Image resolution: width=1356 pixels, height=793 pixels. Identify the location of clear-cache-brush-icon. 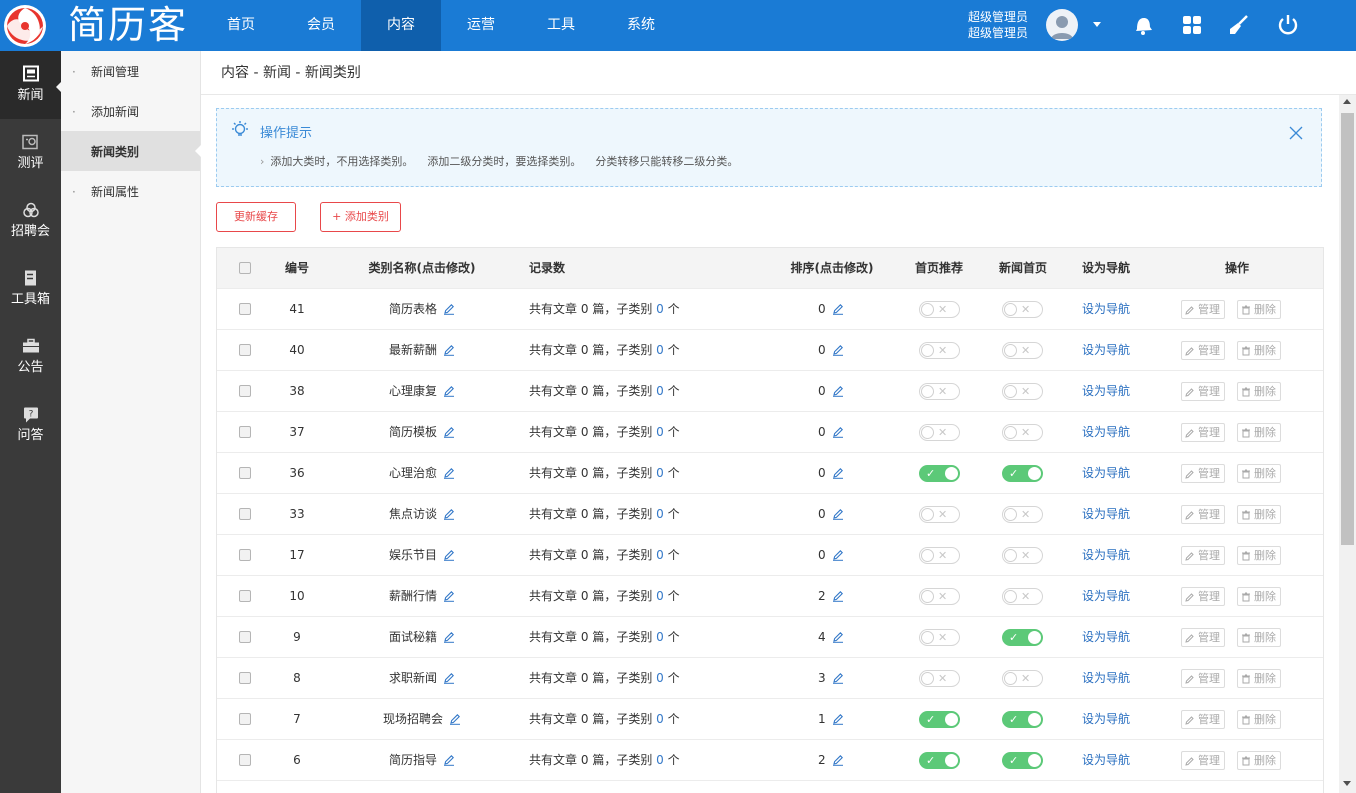
(1239, 25).